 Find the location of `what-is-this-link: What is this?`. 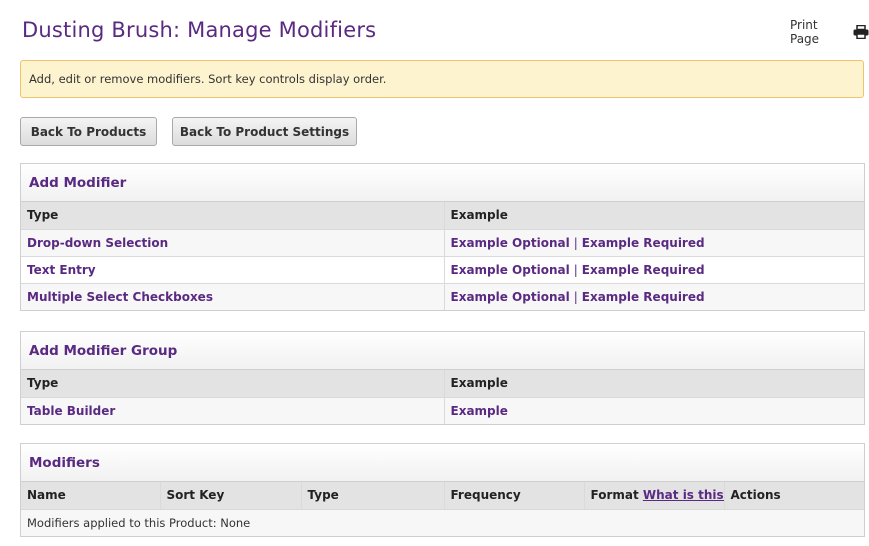

what-is-this-link: What is this? is located at coordinates (683, 495).